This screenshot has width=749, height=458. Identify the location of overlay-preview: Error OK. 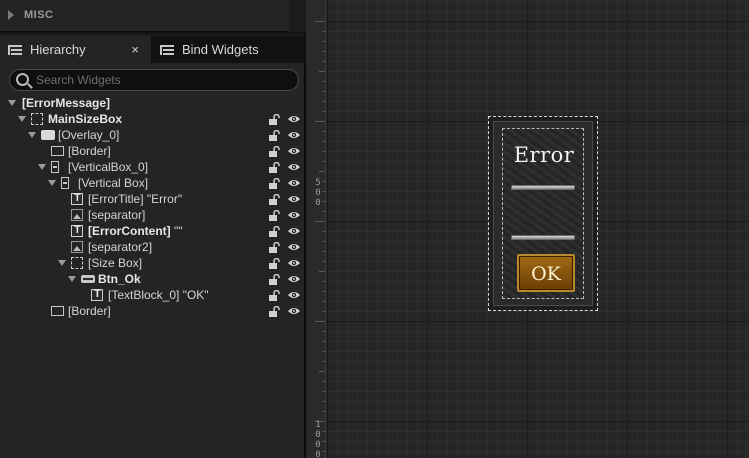
(543, 213).